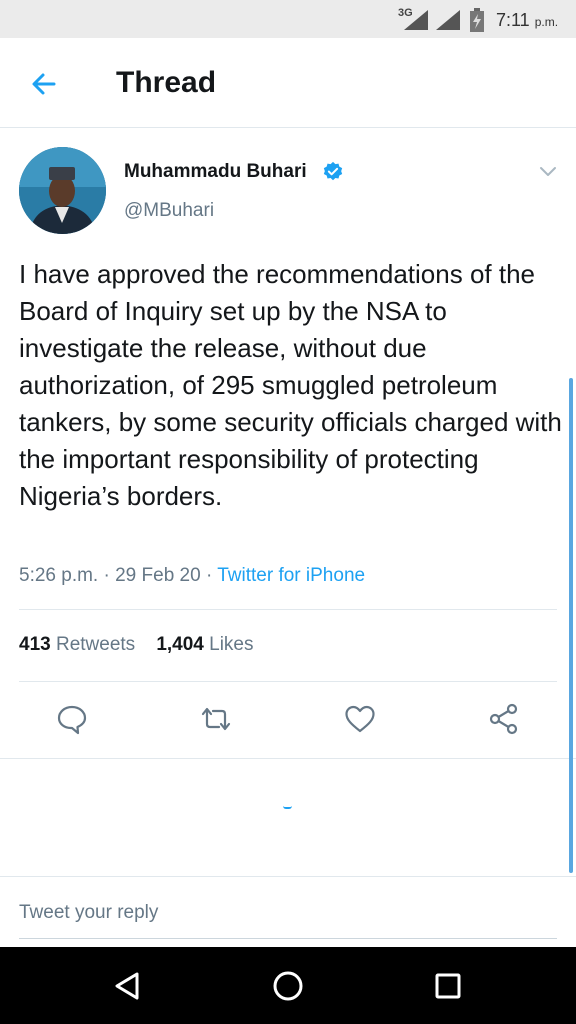 The image size is (576, 1024). Describe the element at coordinates (44, 84) in the screenshot. I see `arrow-left-icon` at that location.